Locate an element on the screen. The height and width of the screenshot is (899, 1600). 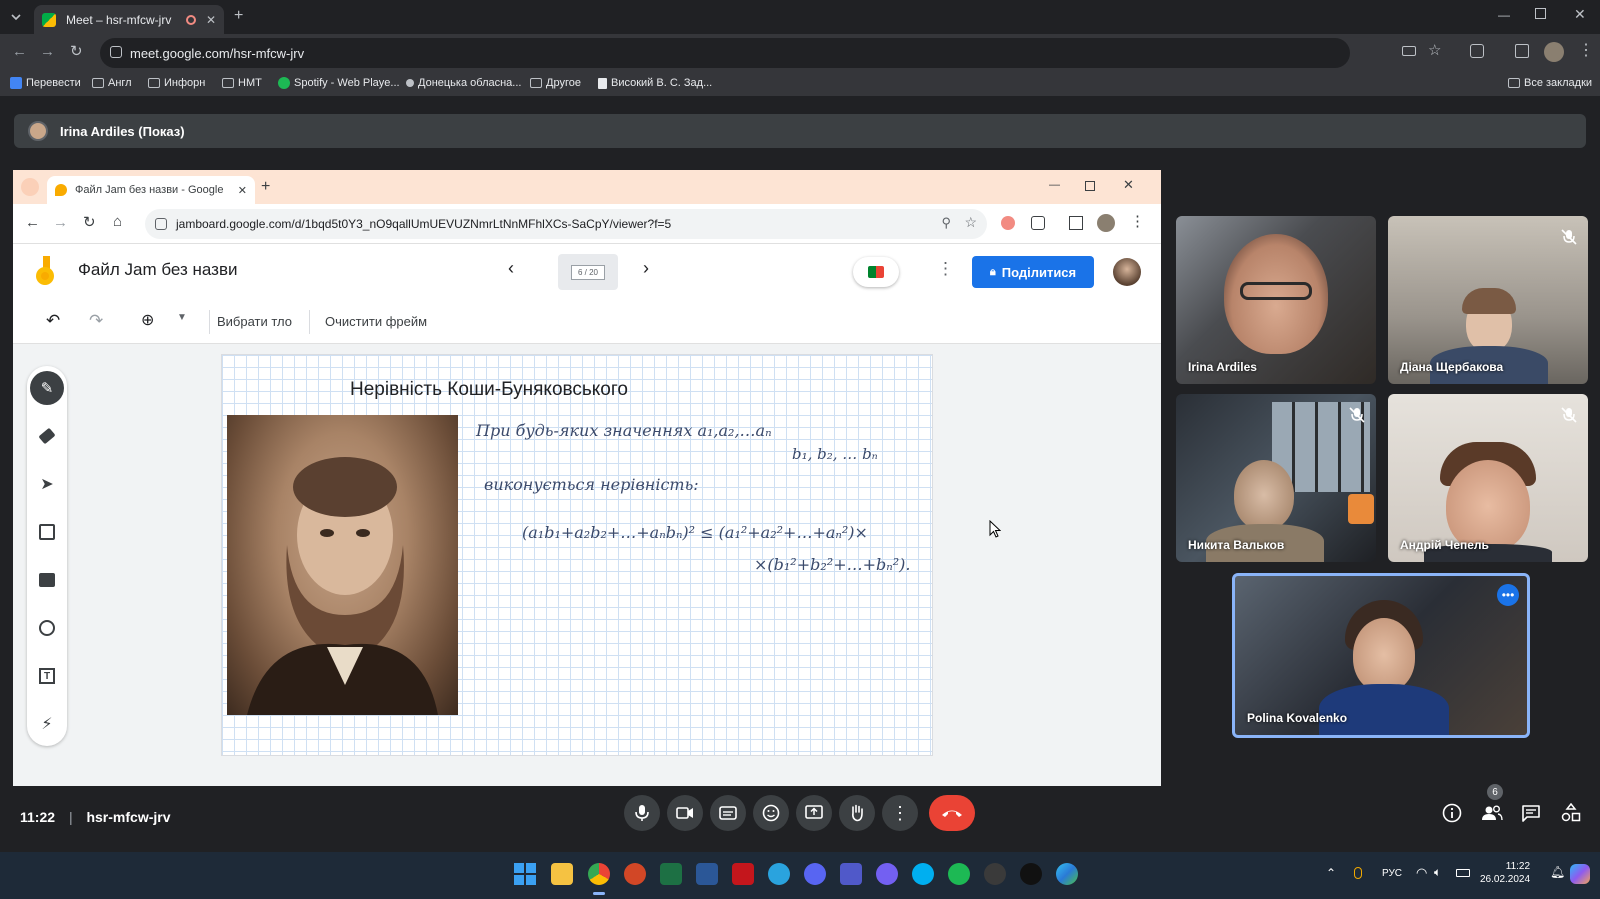
restore-window-icon is located at coordinates (1540, 13).